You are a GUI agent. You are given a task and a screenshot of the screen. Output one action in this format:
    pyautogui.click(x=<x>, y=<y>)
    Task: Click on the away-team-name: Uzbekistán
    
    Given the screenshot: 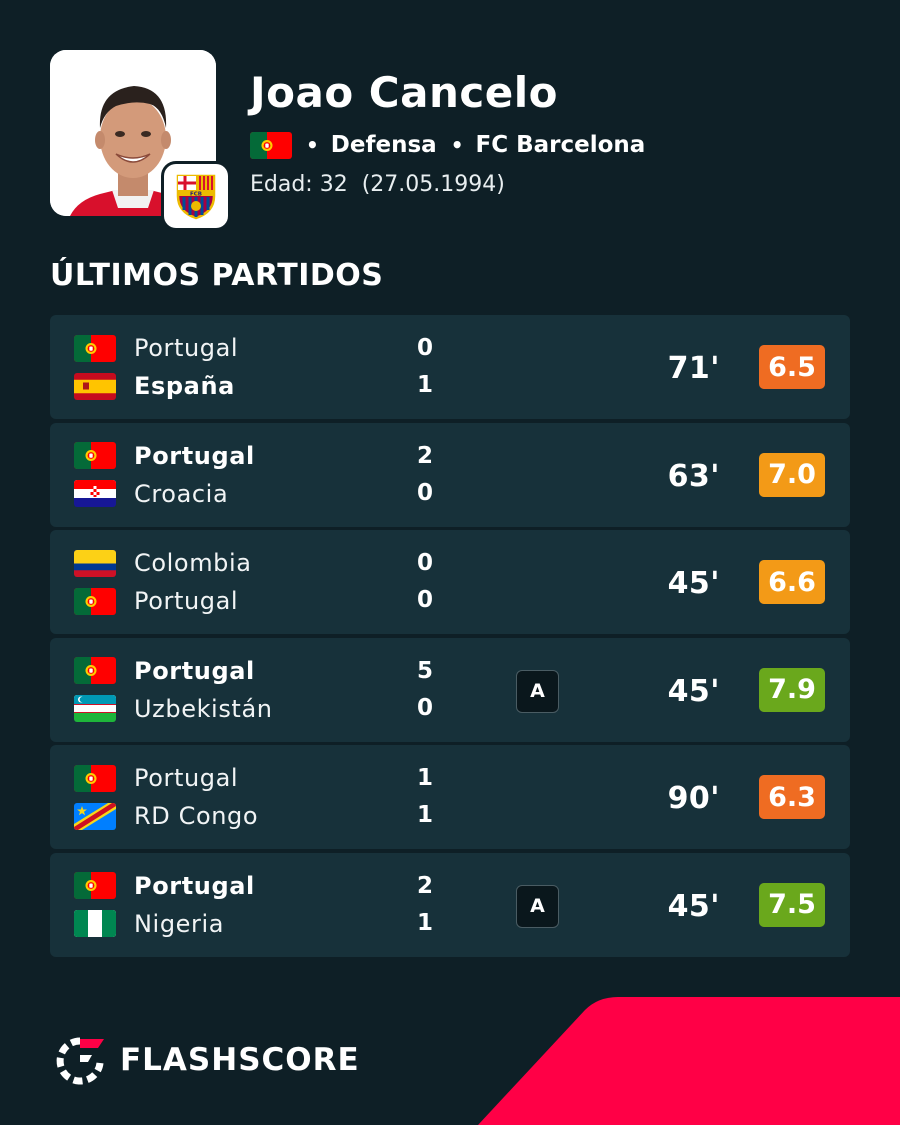 What is the action you would take?
    pyautogui.click(x=203, y=708)
    